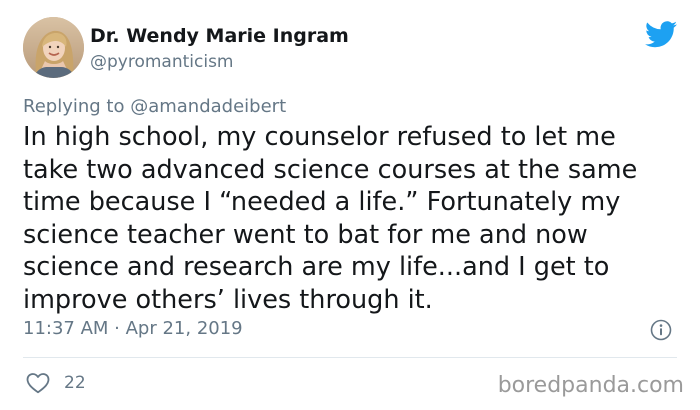 The height and width of the screenshot is (410, 700). I want to click on divider, so click(350, 357).